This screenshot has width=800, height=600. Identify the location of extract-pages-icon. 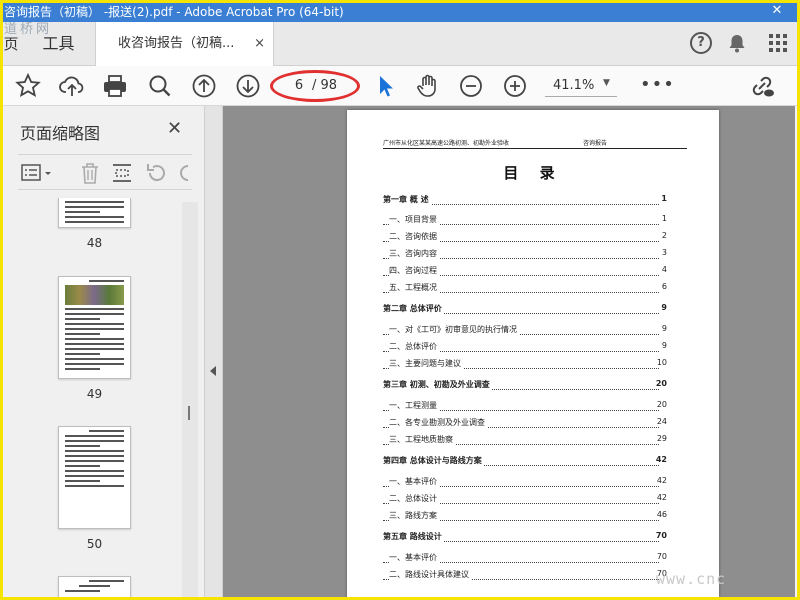
(122, 173).